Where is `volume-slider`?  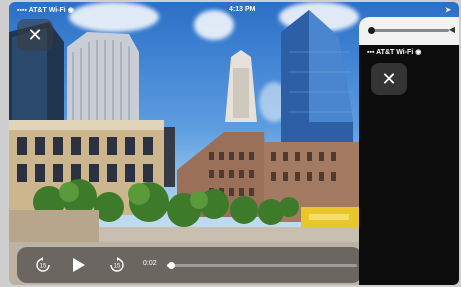
volume-slider is located at coordinates (408, 30).